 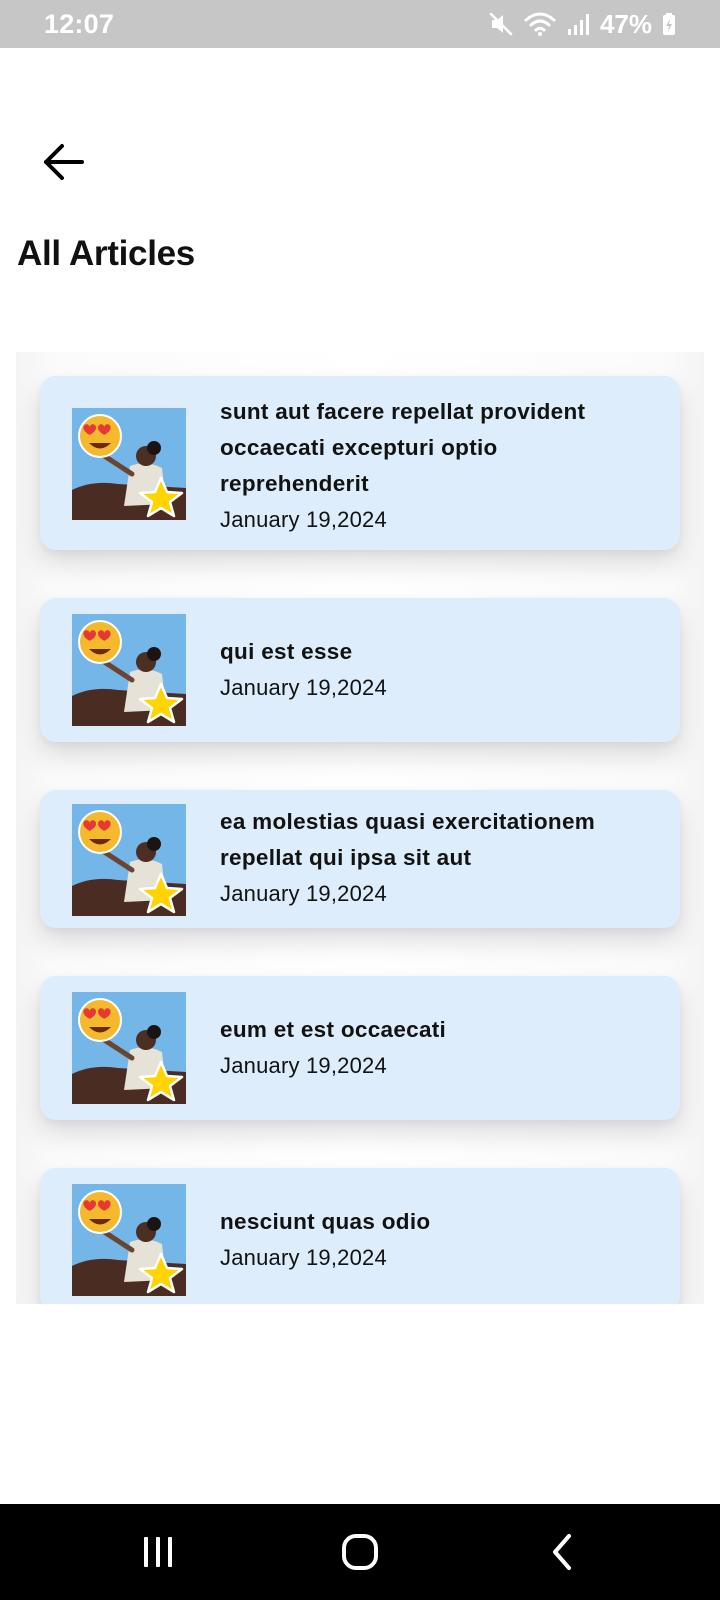 I want to click on arrow-left-icon, so click(x=64, y=164).